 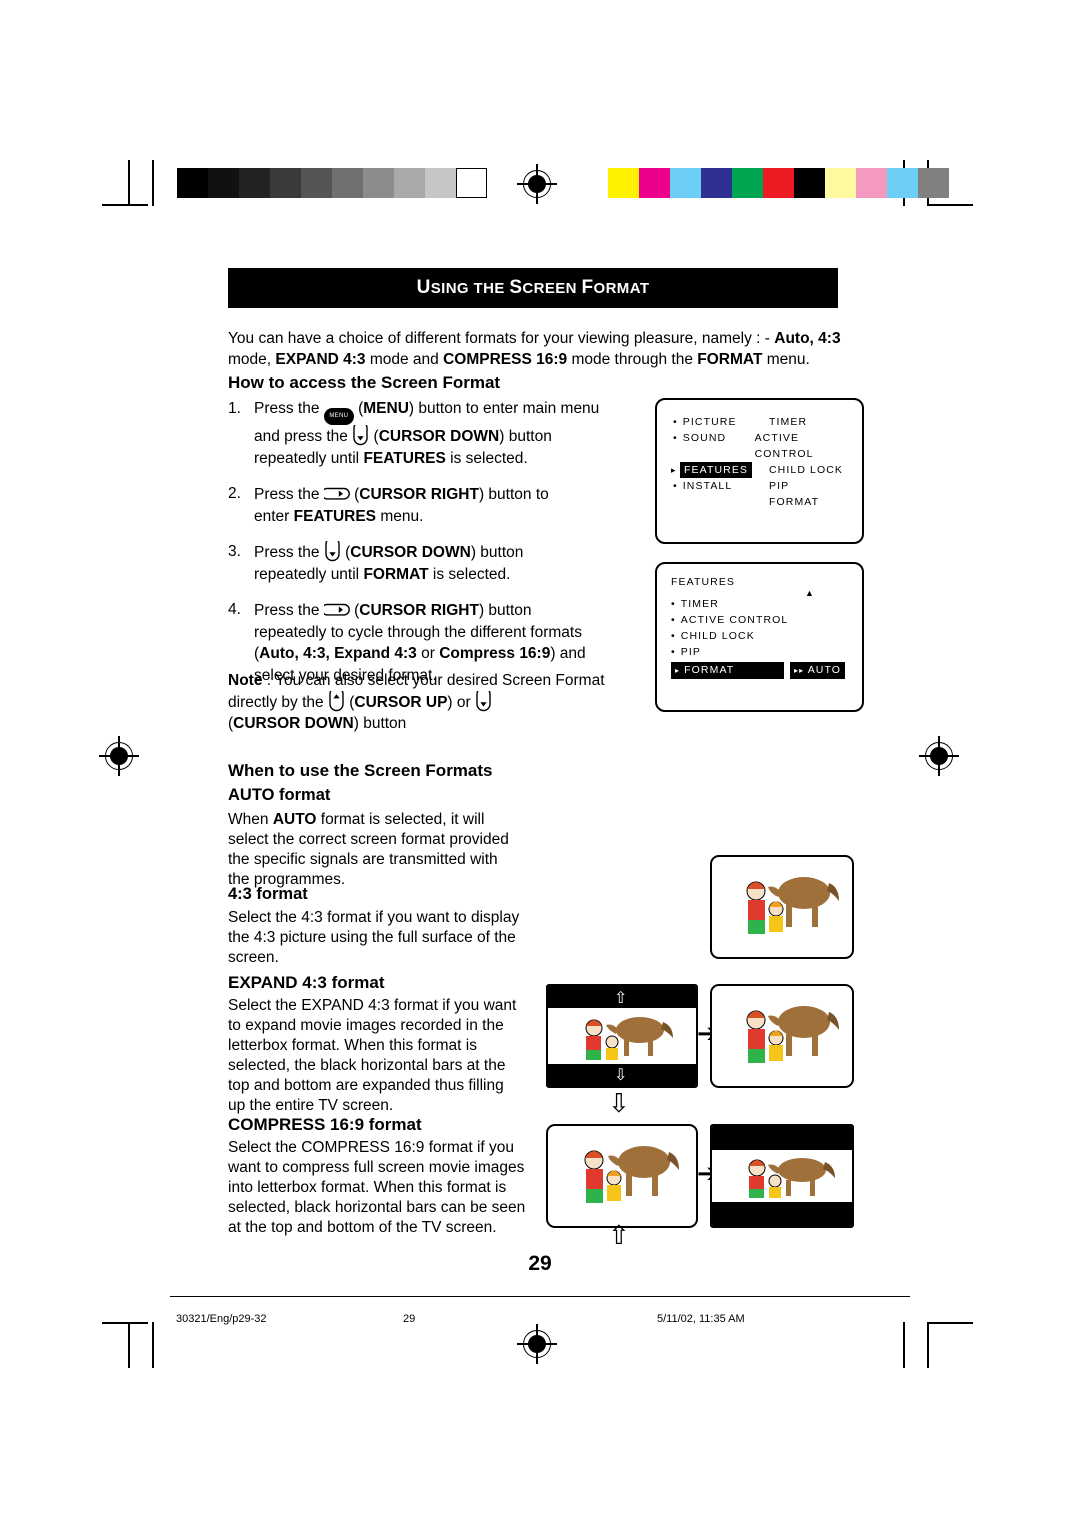 I want to click on color-calibration-bar, so click(x=778, y=183).